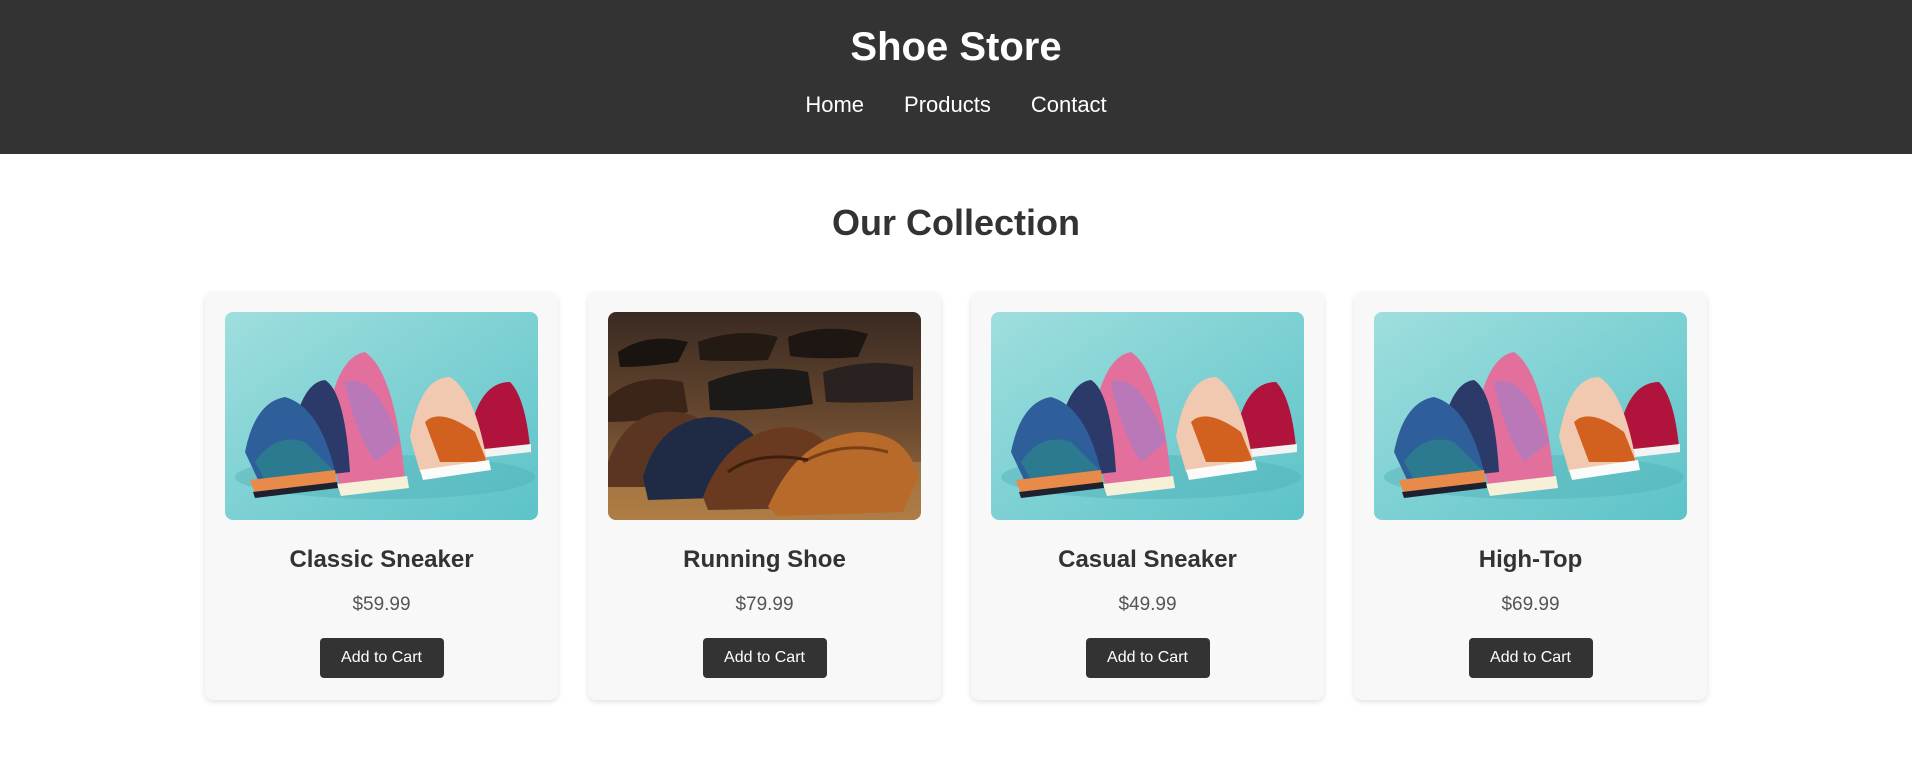  I want to click on main-nav: Home Products Contact, so click(956, 105).